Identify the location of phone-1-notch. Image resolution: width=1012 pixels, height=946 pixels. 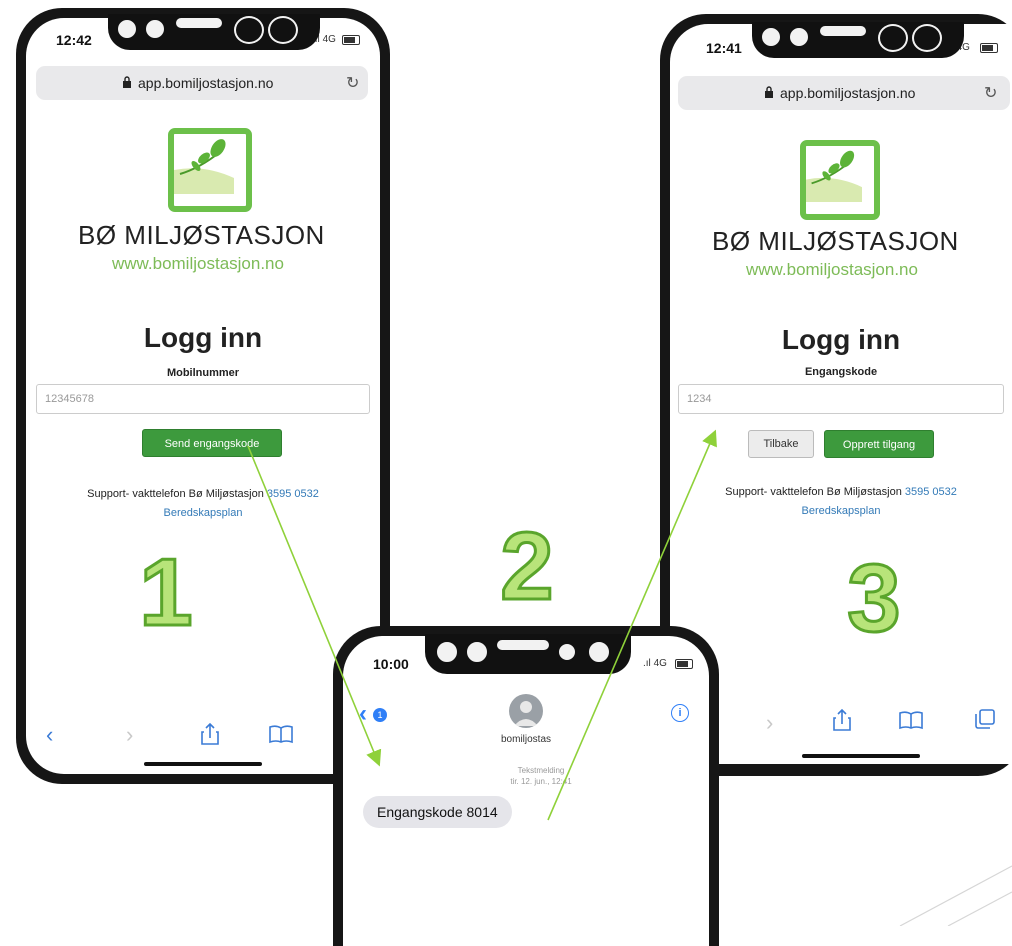
(214, 32).